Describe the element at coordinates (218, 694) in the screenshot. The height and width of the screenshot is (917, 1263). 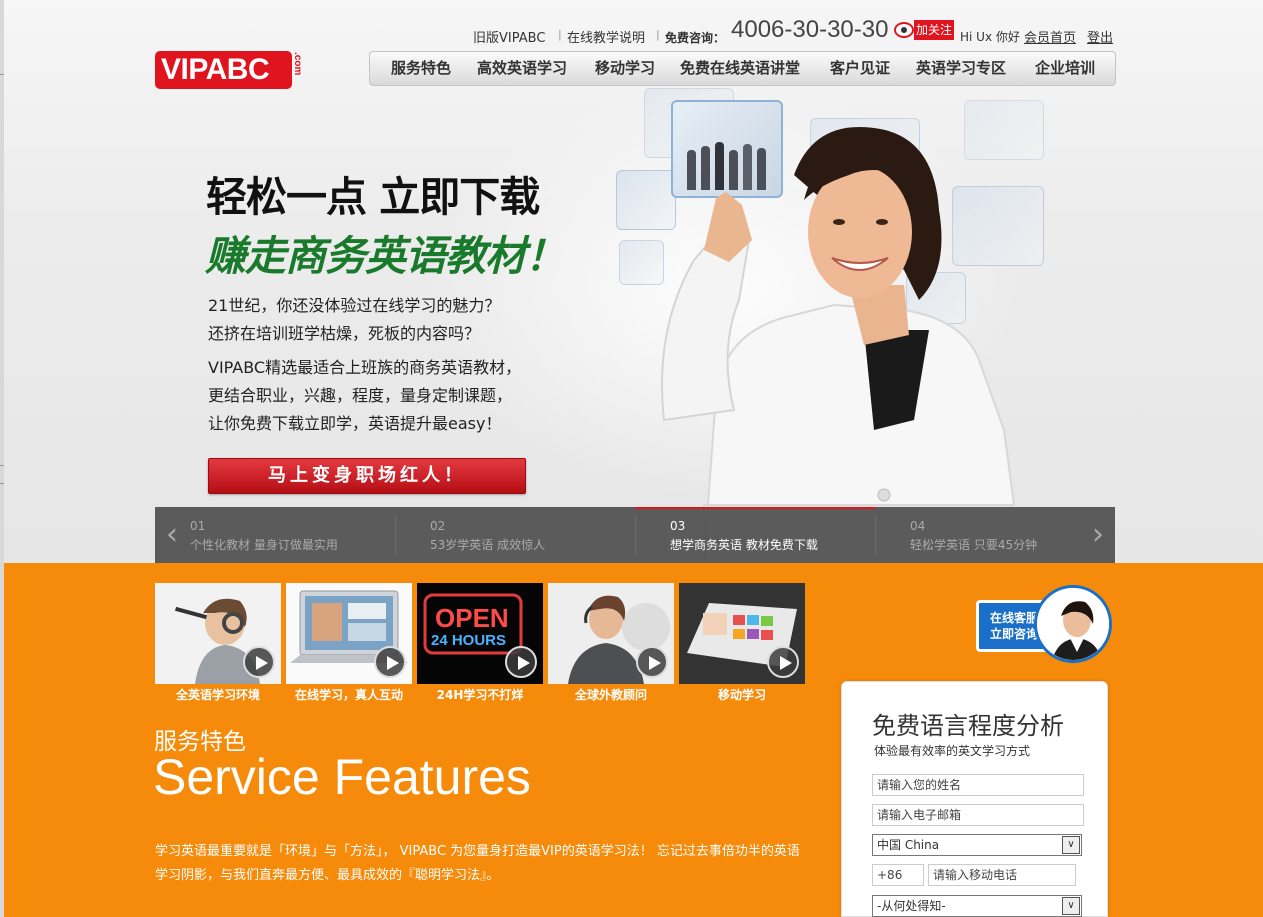
I see `feature-caption: 全英语学习环境` at that location.